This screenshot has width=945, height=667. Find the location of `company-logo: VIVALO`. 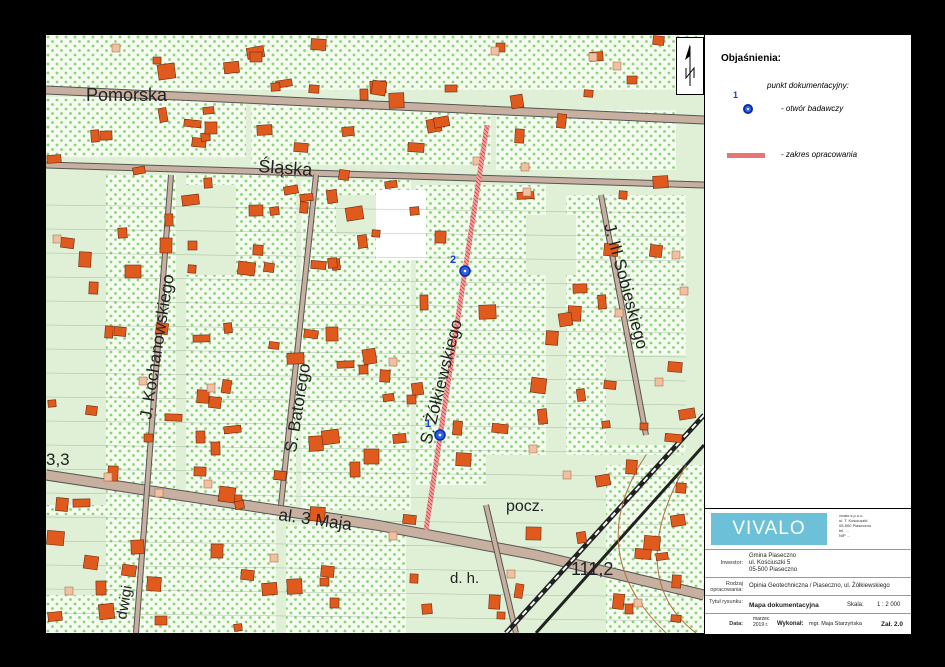

company-logo: VIVALO is located at coordinates (769, 529).